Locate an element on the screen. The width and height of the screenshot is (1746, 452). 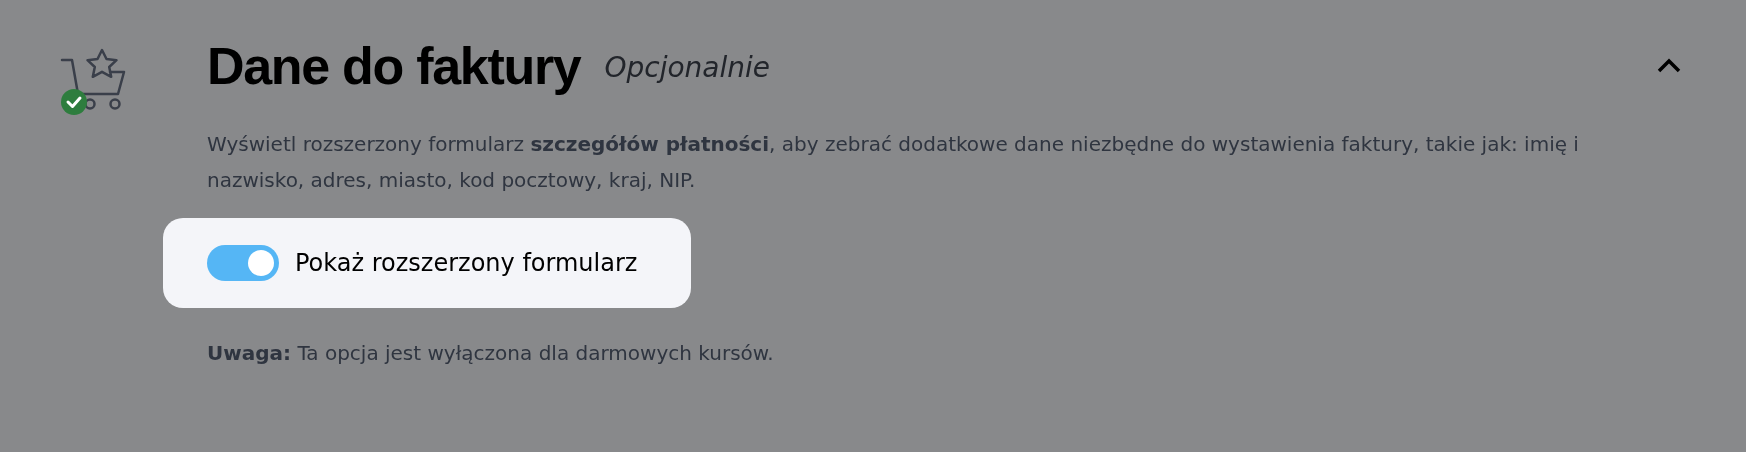
note: Uwaga: Ta opcja jest wyłączona dla darmowych kursów. is located at coordinates (491, 353).